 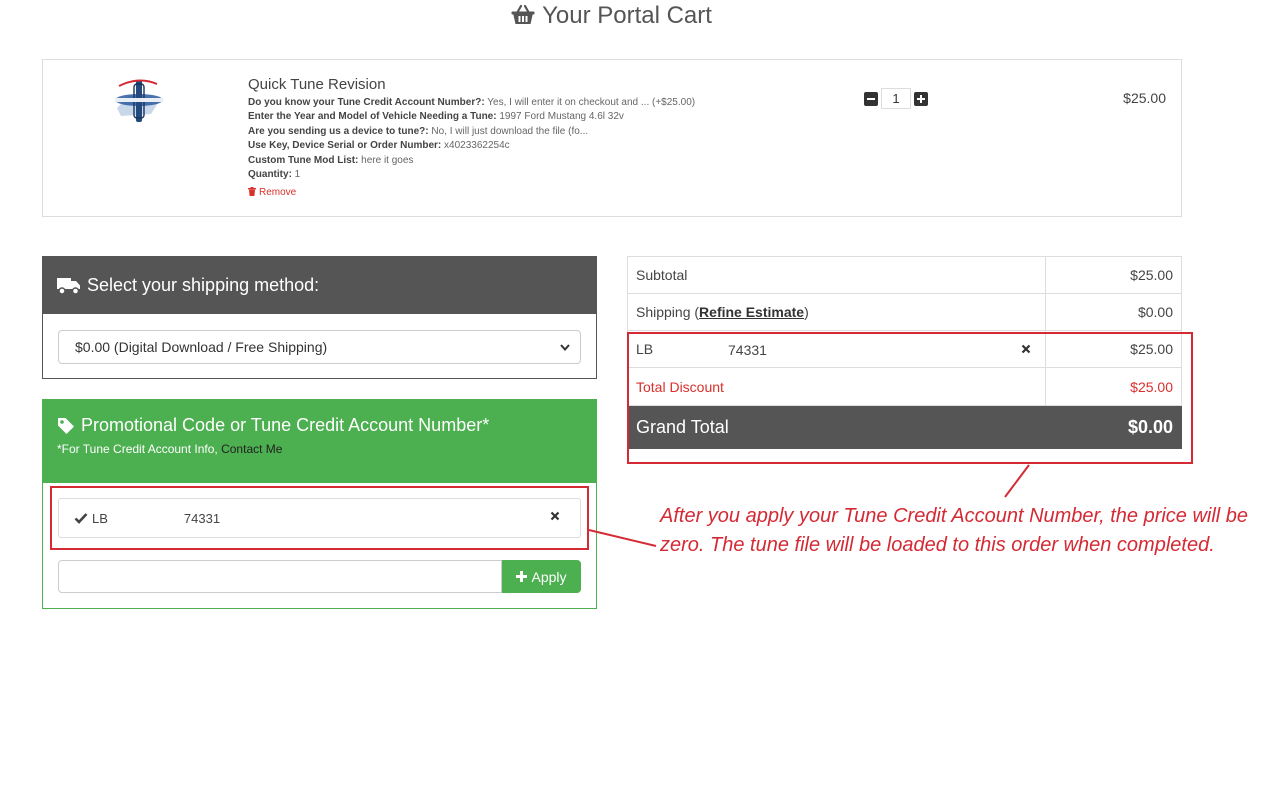 I want to click on shipping-row: Shipping (Refine Estimate) $0.00, so click(x=904, y=312).